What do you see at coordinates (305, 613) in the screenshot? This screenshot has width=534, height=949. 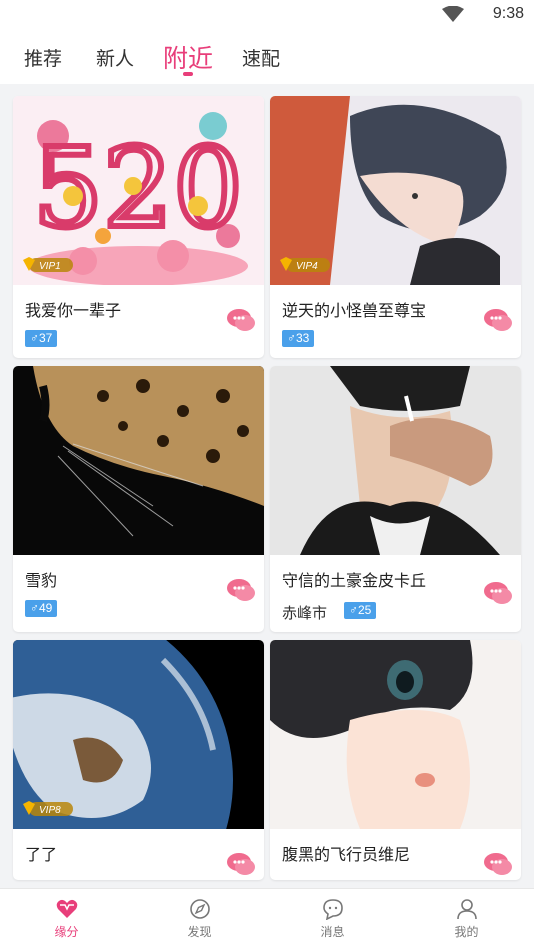 I see `user-city: 赤峰市` at bounding box center [305, 613].